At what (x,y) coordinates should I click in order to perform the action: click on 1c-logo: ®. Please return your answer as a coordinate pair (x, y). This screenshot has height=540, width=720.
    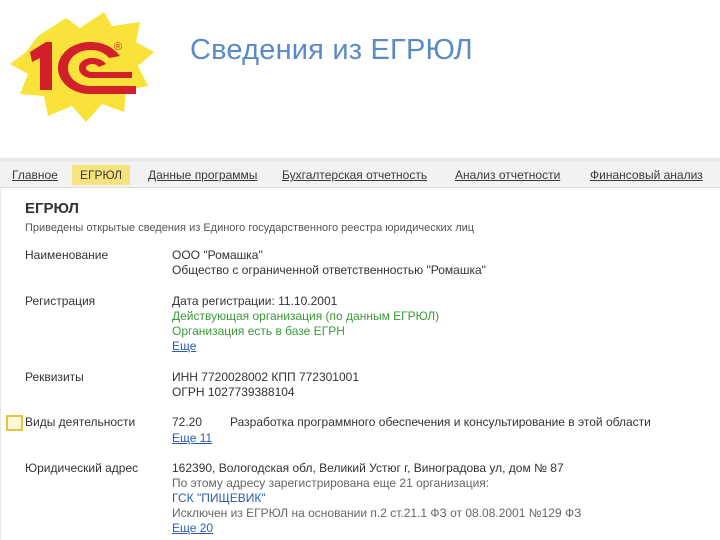
    Looking at the image, I should click on (82, 67).